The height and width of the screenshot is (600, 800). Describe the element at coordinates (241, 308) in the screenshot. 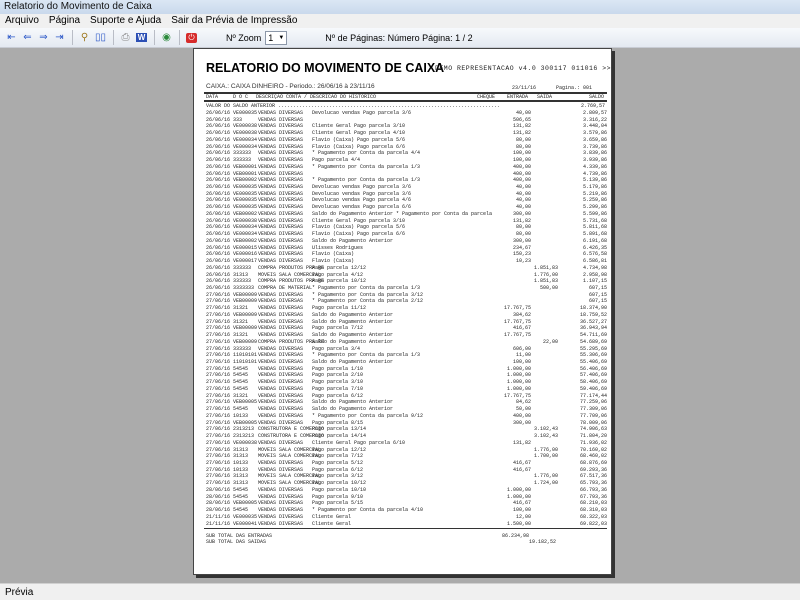

I see `cell-doc: 31321` at that location.